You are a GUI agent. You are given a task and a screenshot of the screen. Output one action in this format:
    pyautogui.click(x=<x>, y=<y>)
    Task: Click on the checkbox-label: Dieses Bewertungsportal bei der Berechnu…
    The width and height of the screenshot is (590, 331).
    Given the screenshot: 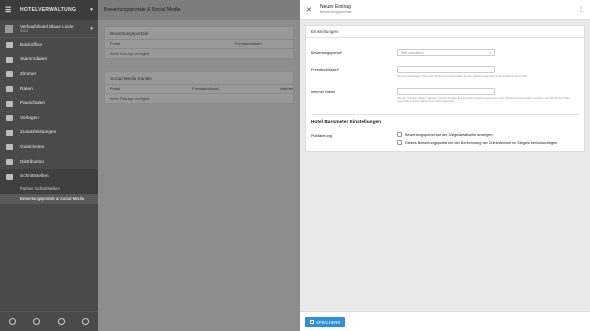 What is the action you would take?
    pyautogui.click(x=481, y=142)
    